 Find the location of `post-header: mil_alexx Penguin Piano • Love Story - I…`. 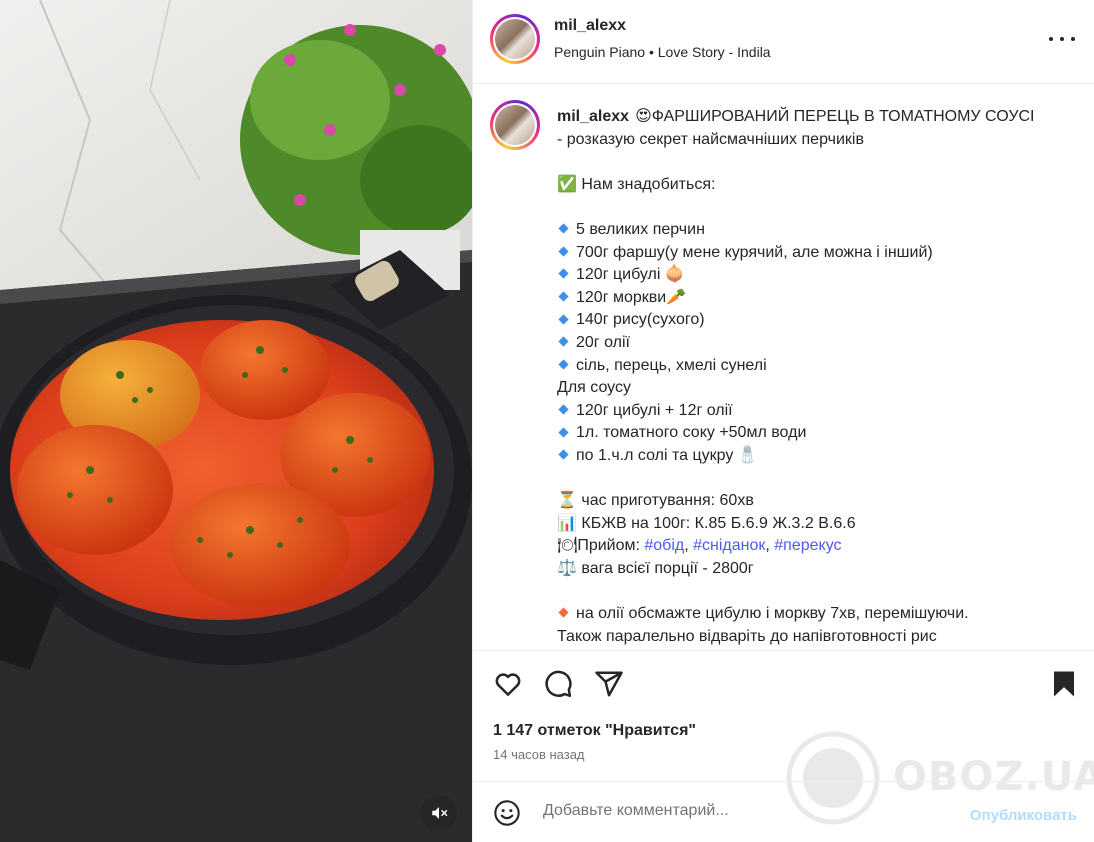

post-header: mil_alexx Penguin Piano • Love Story - I… is located at coordinates (783, 42).